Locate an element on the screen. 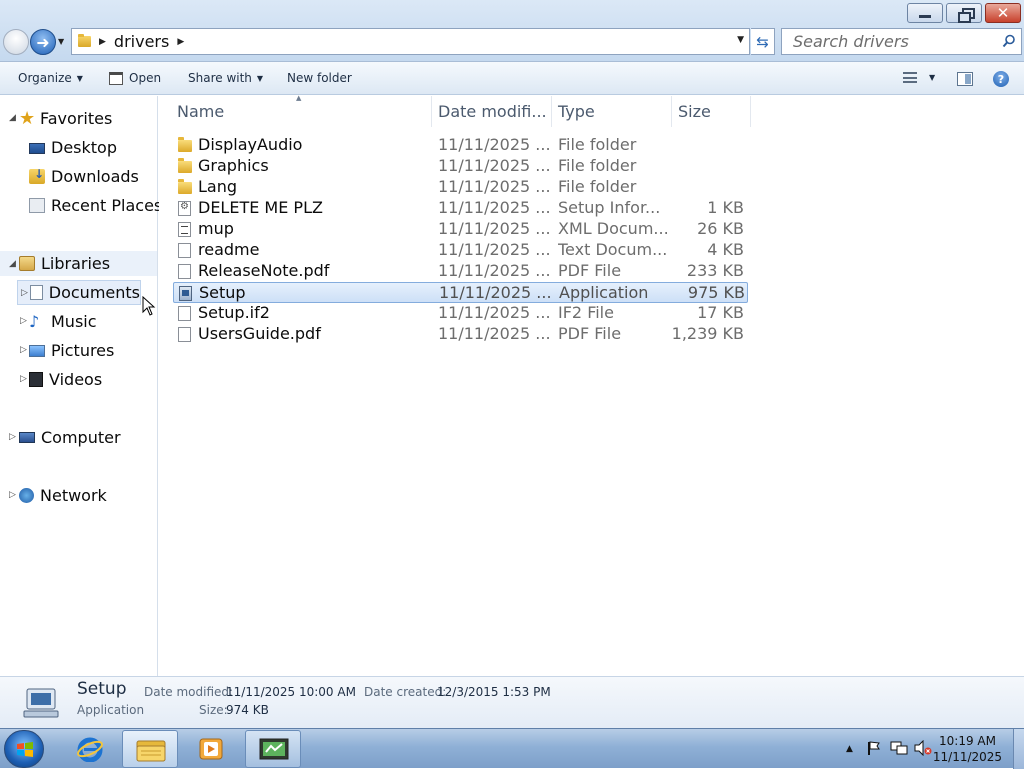  nav-music: ▷ ♪ Music is located at coordinates (58, 321).